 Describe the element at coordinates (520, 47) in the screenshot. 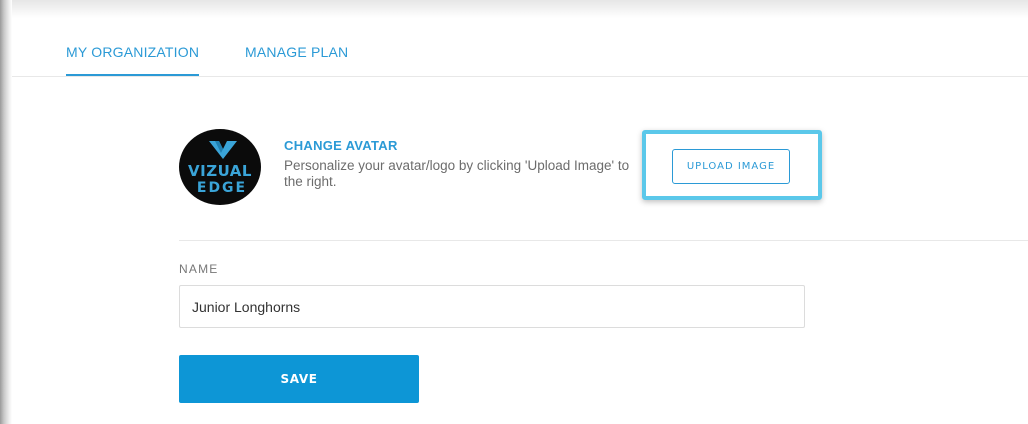

I see `tab-bar: MY ORGANIZATION MANAGE PLAN` at that location.